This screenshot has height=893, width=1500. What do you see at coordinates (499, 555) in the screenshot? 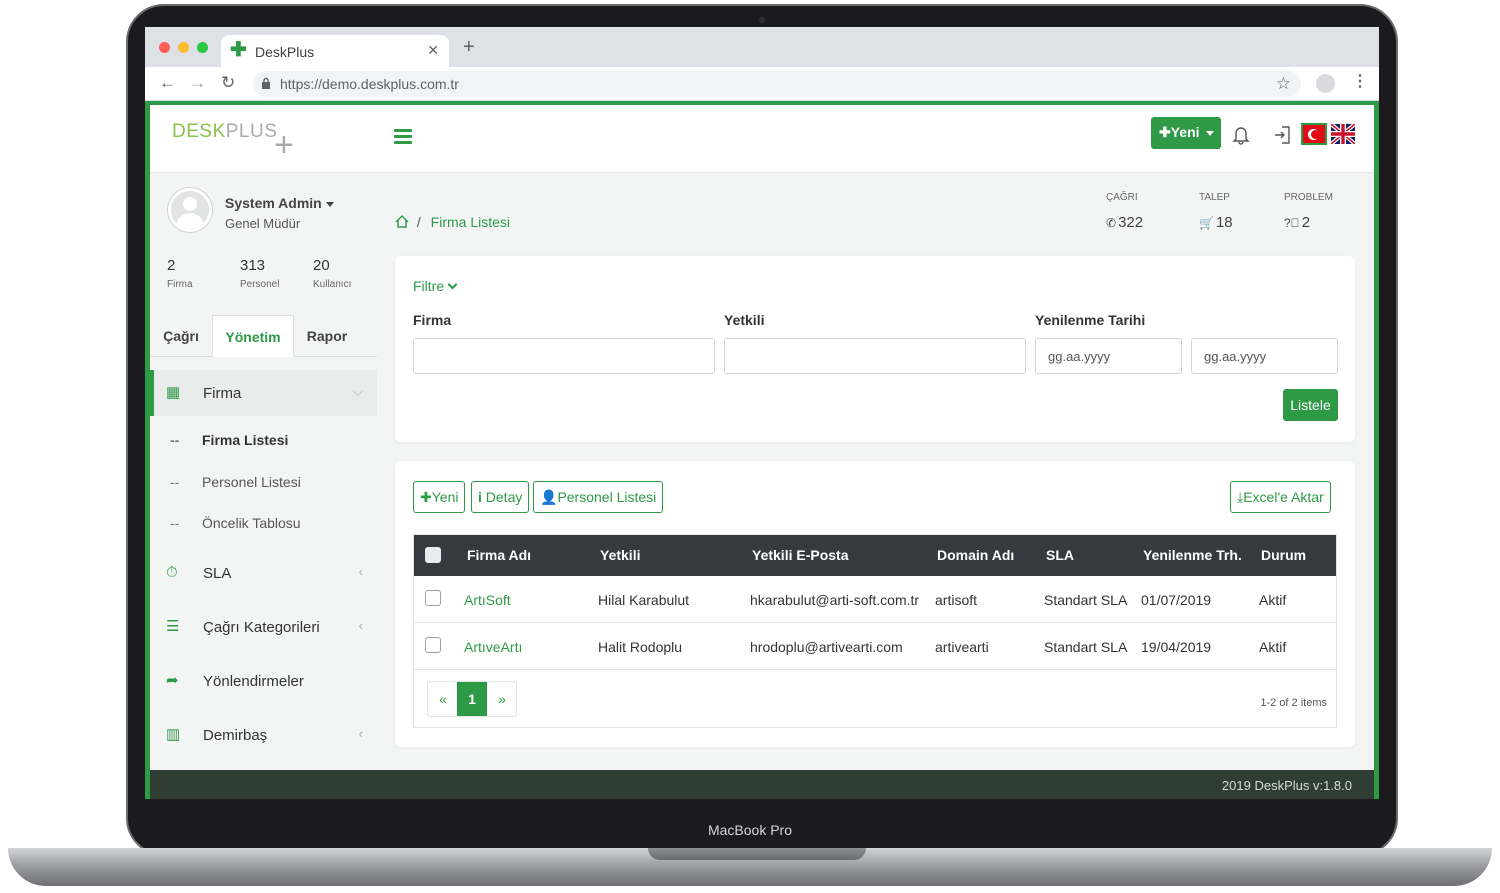
I see `column-header: Firma Adı` at bounding box center [499, 555].